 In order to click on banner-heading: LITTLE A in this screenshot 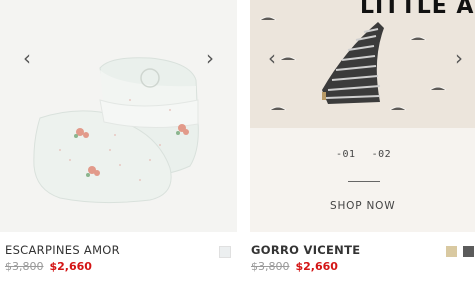, I will do `click(417, 9)`.